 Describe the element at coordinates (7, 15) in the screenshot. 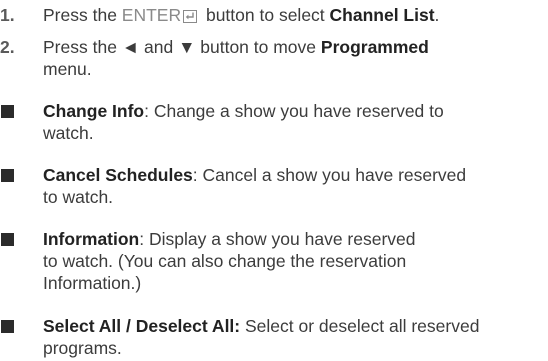

I see `step-number: 1.` at that location.